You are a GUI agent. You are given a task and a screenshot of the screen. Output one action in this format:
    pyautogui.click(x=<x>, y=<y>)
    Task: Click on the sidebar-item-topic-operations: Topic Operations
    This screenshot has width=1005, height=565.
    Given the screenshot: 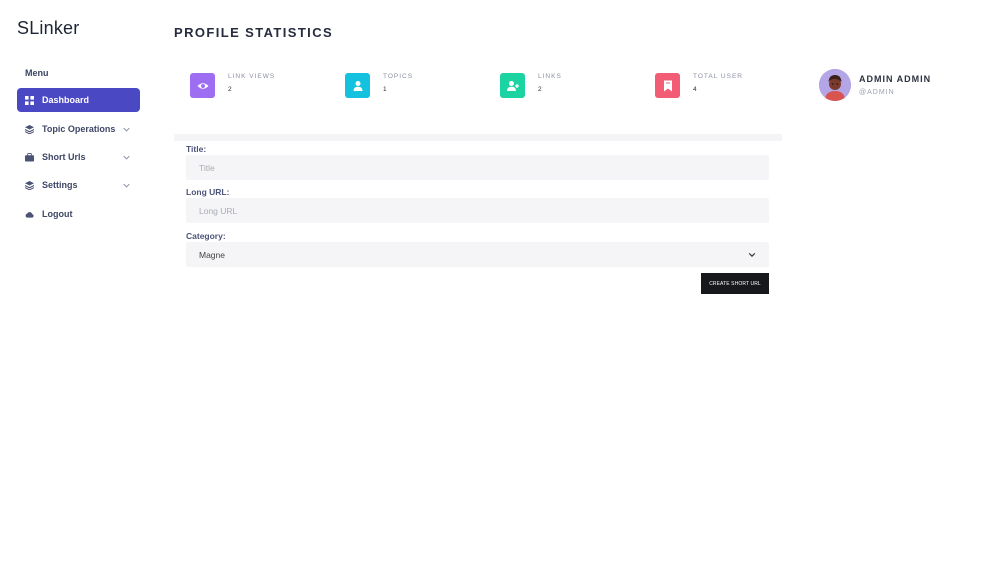 What is the action you would take?
    pyautogui.click(x=78, y=129)
    